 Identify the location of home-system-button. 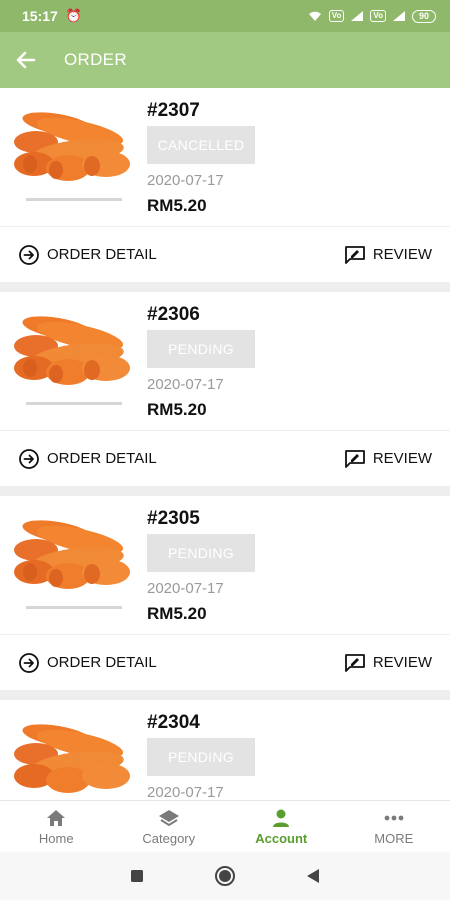
(225, 876).